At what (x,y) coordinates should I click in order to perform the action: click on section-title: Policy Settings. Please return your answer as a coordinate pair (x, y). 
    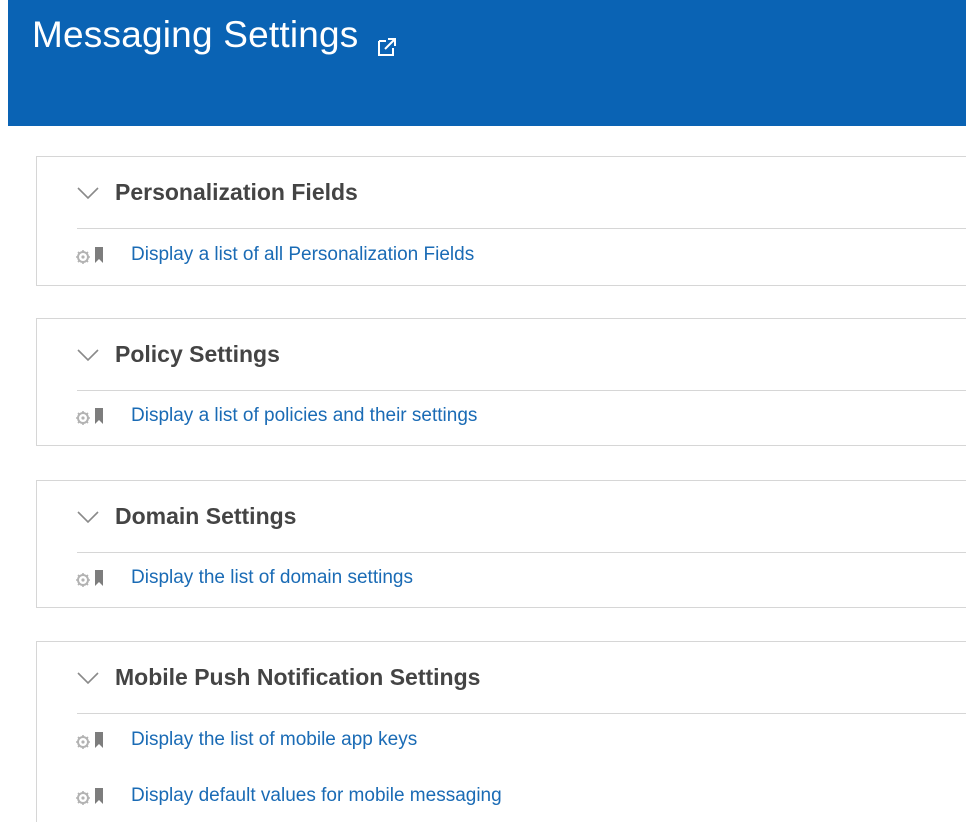
    Looking at the image, I should click on (197, 354).